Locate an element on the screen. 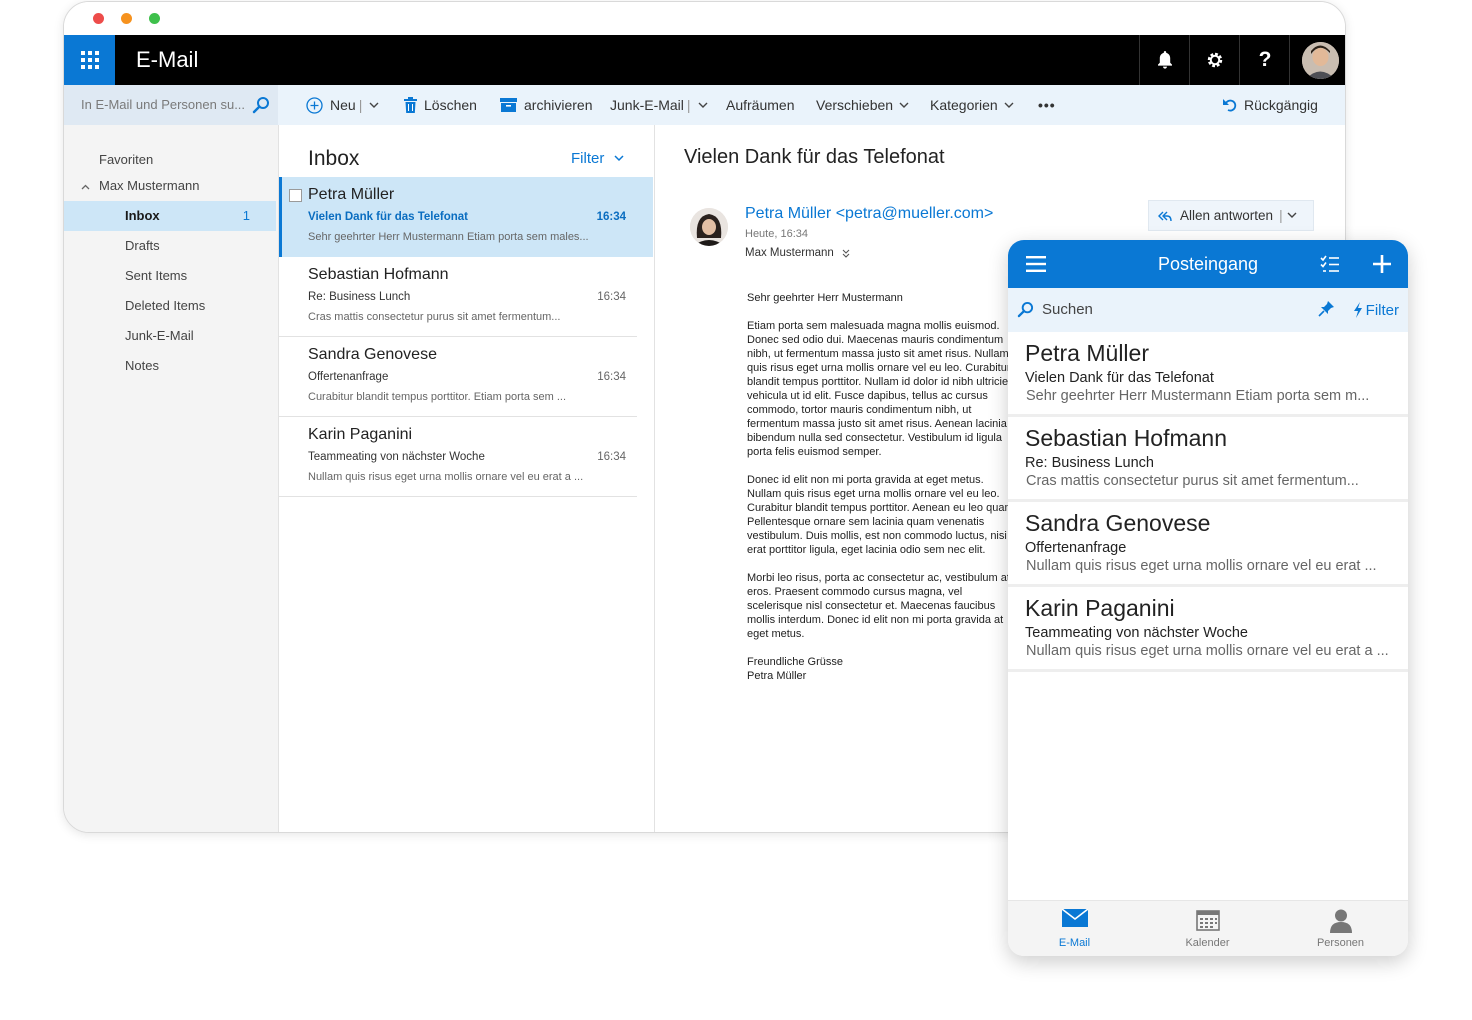 The width and height of the screenshot is (1472, 1020). folder-junk: Junk-E-Mail is located at coordinates (170, 336).